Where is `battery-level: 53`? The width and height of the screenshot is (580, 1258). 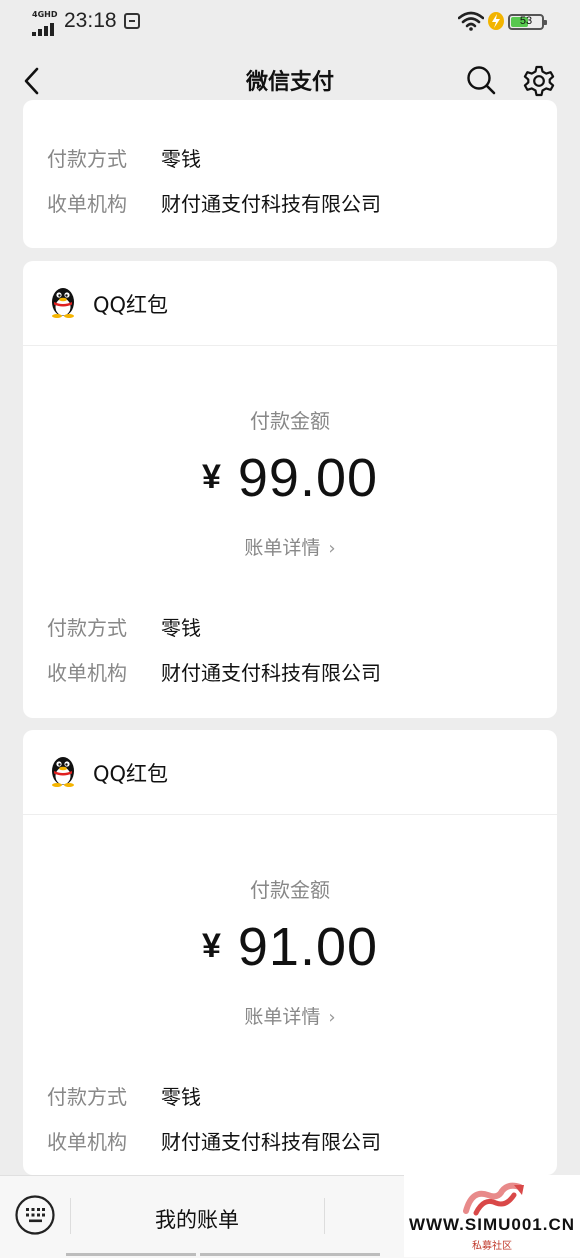
battery-level: 53 is located at coordinates (526, 21).